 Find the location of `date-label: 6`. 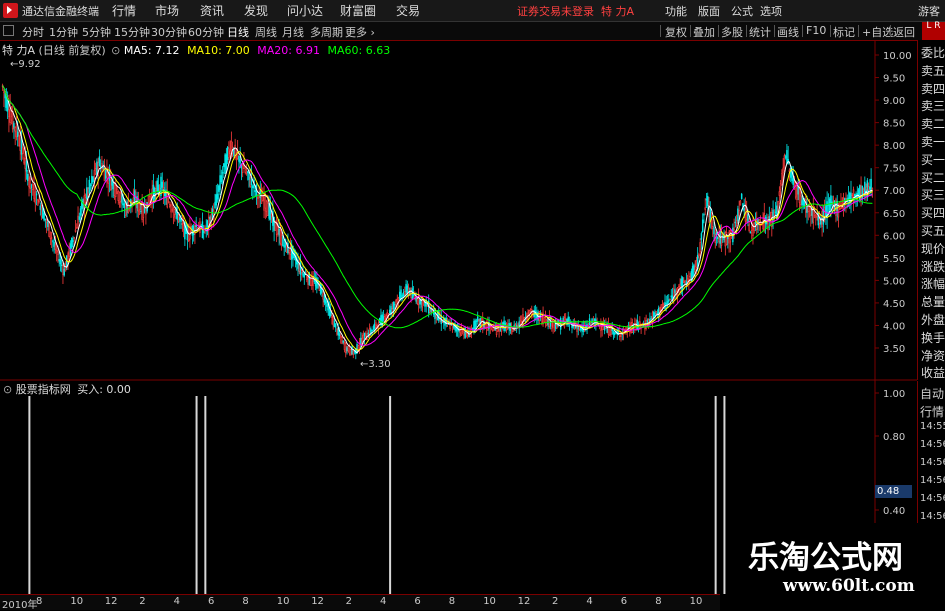

date-label: 6 is located at coordinates (624, 601).